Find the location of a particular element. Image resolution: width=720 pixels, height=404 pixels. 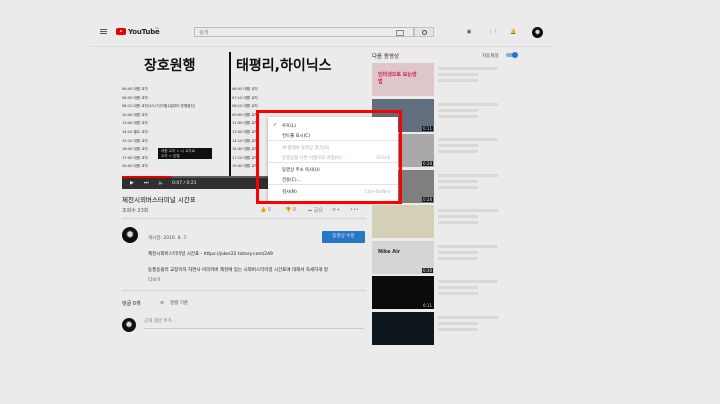

schedule-line: 06:50 대원 교차 is located at coordinates (135, 97).